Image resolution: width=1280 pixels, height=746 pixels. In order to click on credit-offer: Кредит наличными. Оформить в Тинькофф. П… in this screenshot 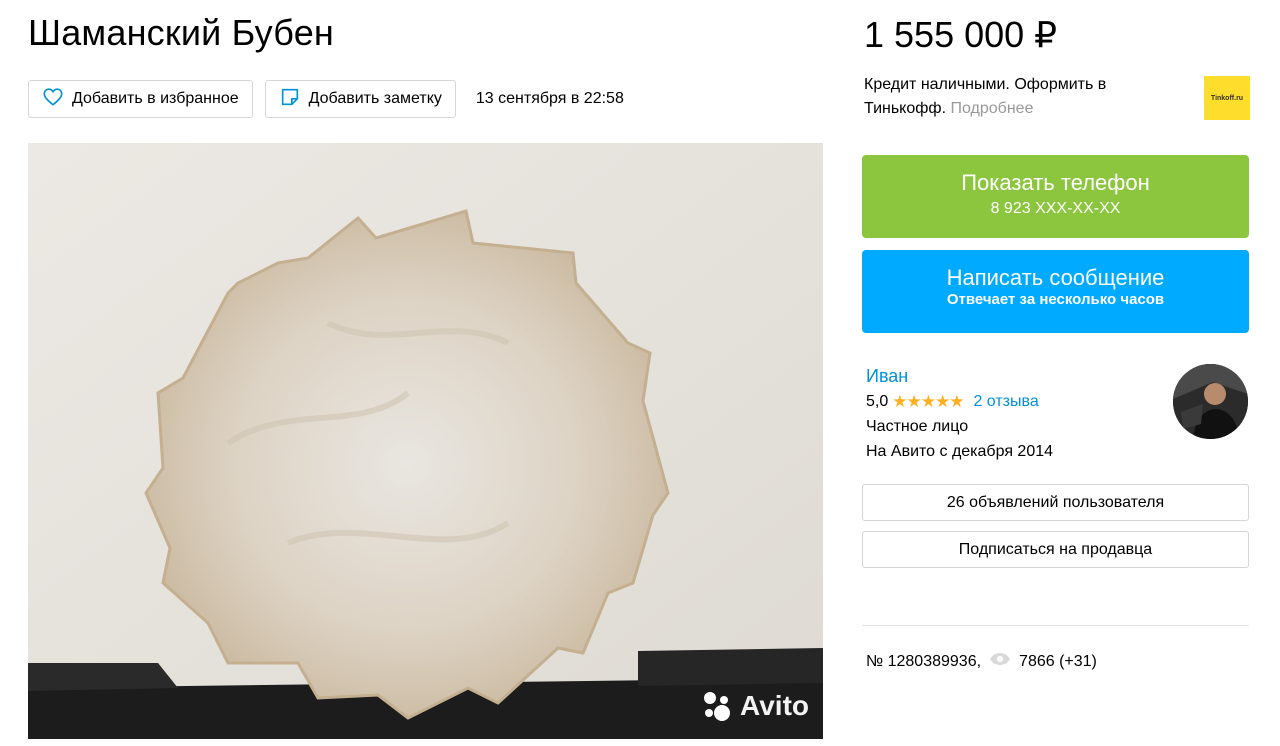, I will do `click(1014, 97)`.